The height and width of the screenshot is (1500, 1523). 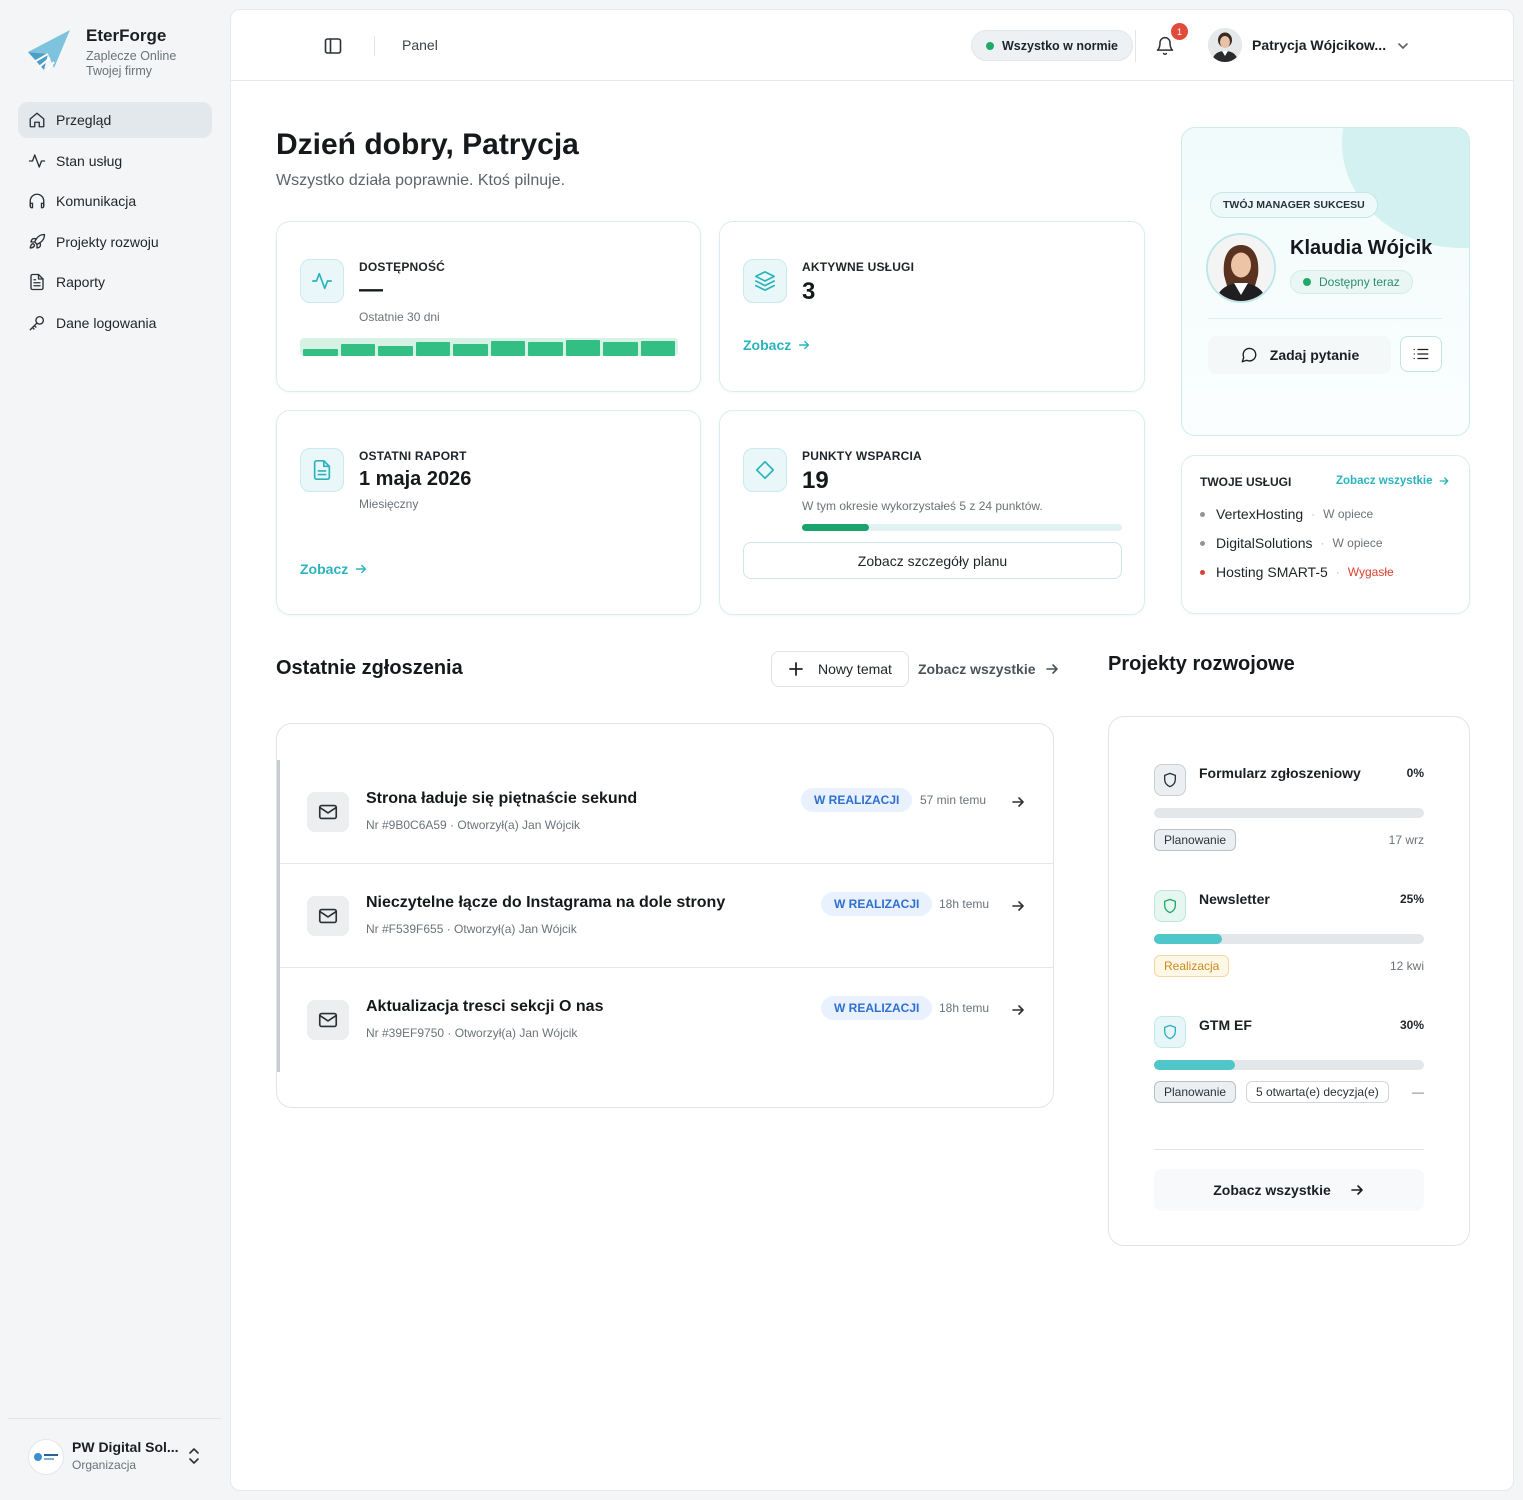 What do you see at coordinates (1165, 46) in the screenshot?
I see `bell-icon` at bounding box center [1165, 46].